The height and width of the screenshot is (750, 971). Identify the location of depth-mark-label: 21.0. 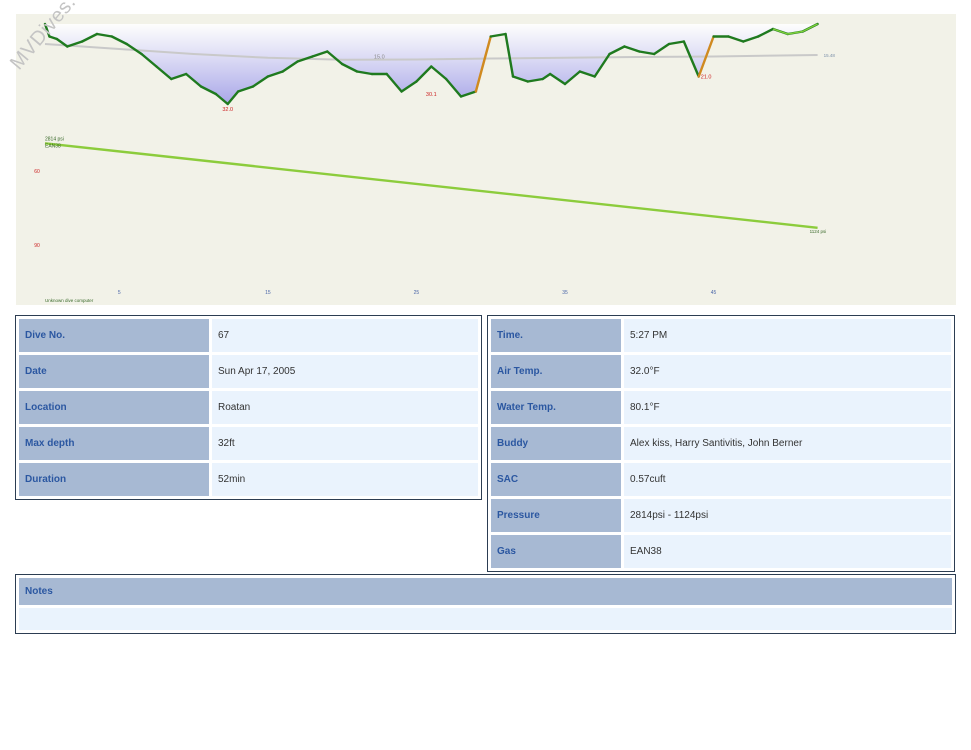
(706, 78).